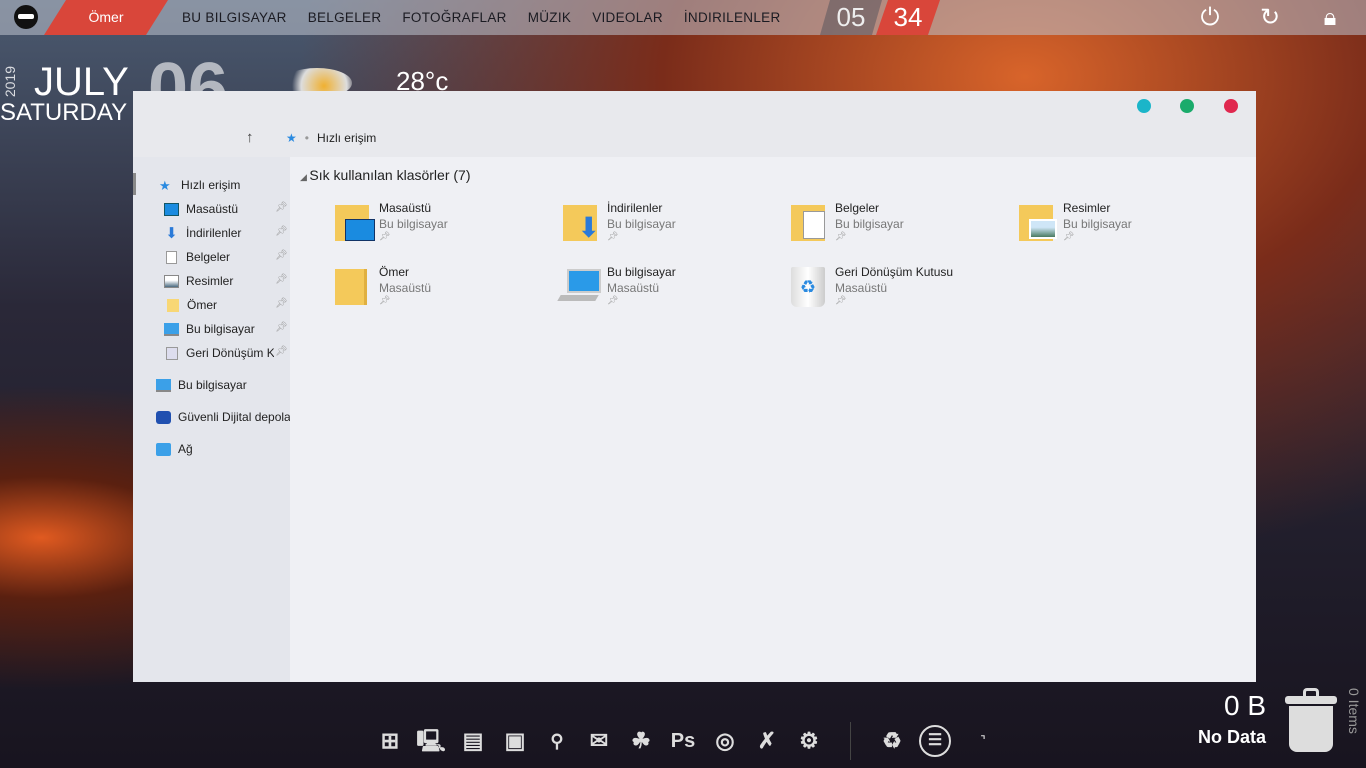  Describe the element at coordinates (1244, 705) in the screenshot. I see `recycle-size: 0 B` at that location.